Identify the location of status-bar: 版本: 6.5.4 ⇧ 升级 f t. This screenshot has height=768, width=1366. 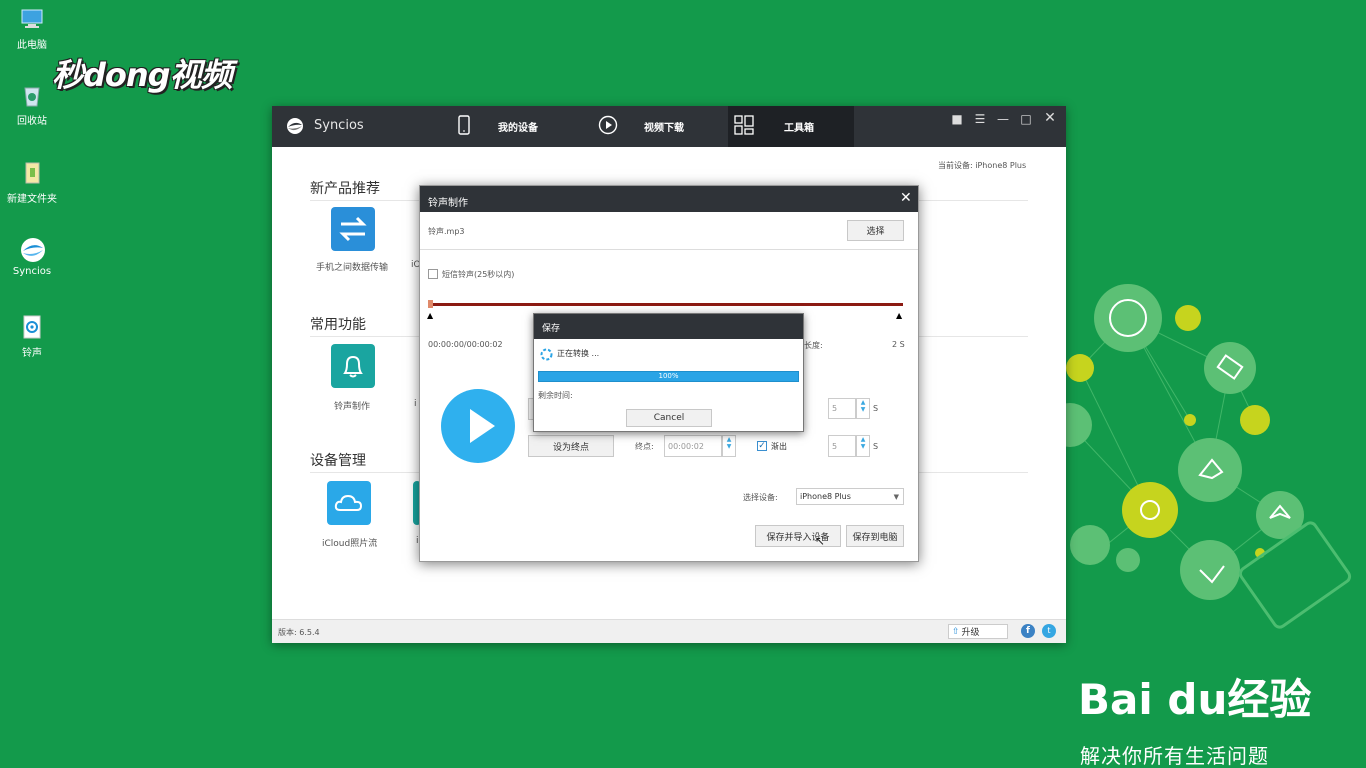
(669, 631).